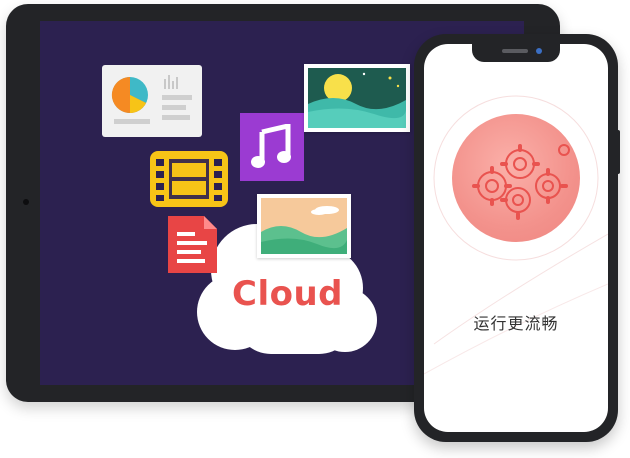 The image size is (630, 458). What do you see at coordinates (152, 101) in the screenshot?
I see `chart-card-icon` at bounding box center [152, 101].